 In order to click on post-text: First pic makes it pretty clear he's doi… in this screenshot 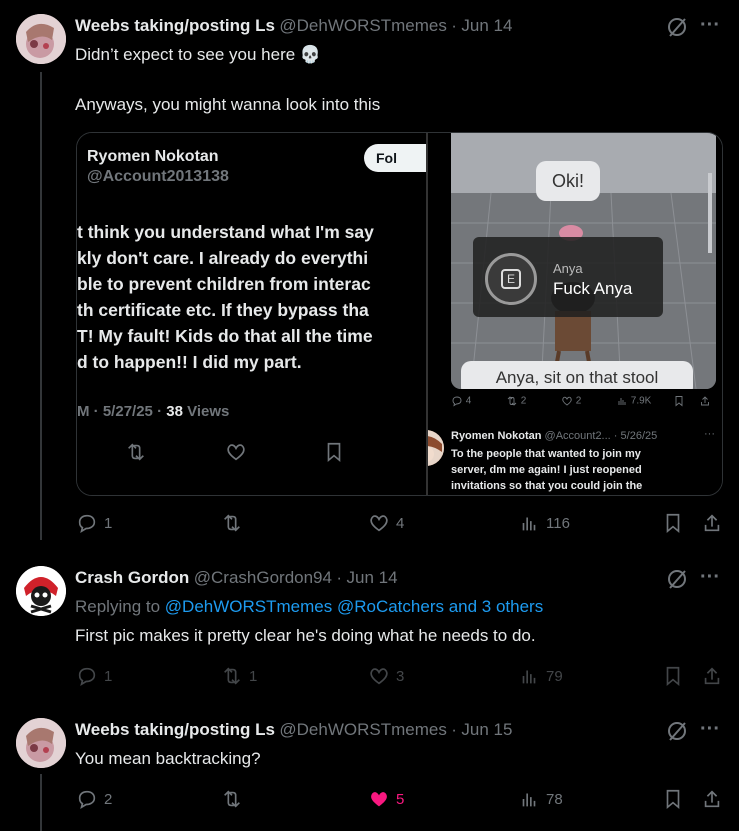, I will do `click(305, 635)`.